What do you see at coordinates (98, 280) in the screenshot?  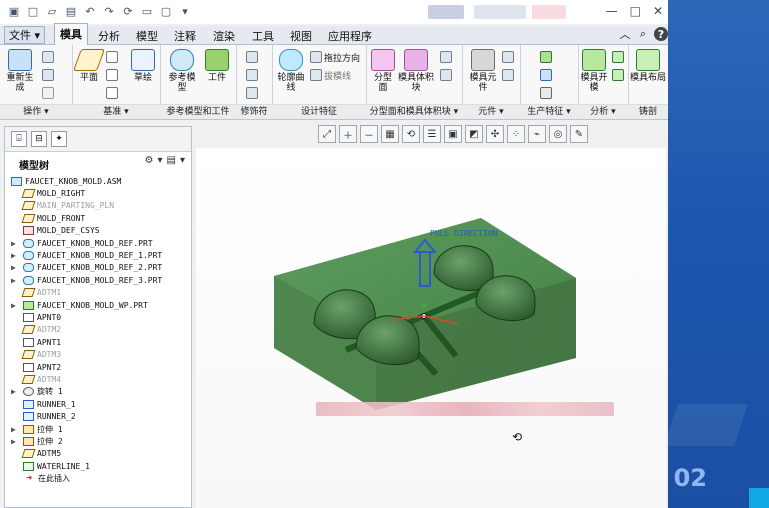 I see `tree-item: ▶ FAUCET_KNOB_MOLD_REF_3.PRT` at bounding box center [98, 280].